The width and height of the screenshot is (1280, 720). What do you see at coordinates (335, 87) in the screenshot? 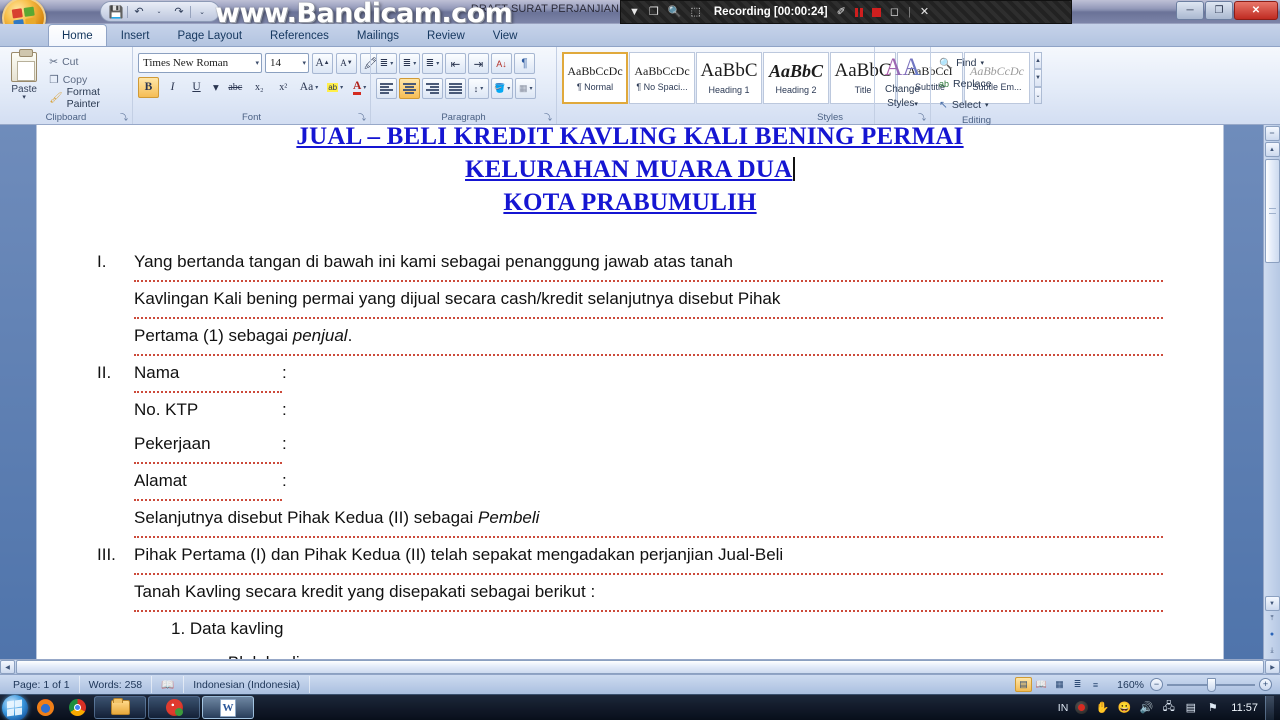
I see `text-highlight-button: ab ▾` at bounding box center [335, 87].